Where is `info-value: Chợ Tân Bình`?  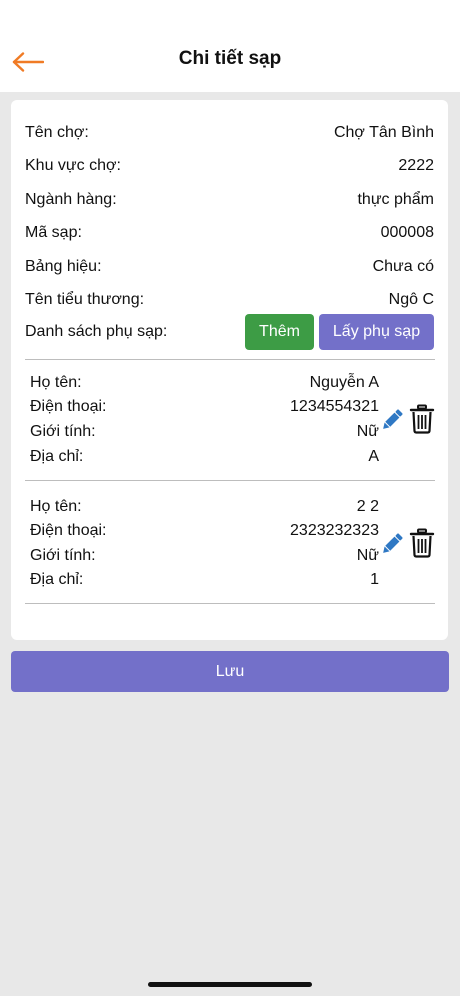
info-value: Chợ Tân Bình is located at coordinates (383, 132).